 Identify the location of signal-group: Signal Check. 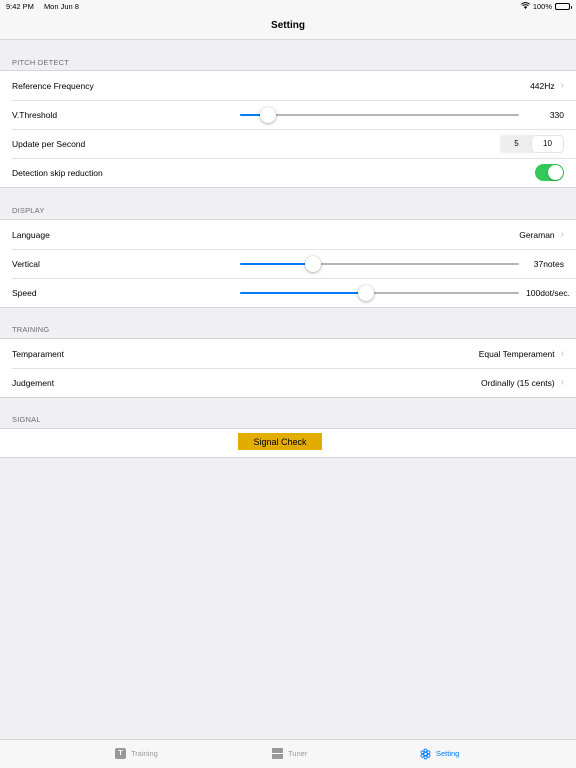
(288, 443).